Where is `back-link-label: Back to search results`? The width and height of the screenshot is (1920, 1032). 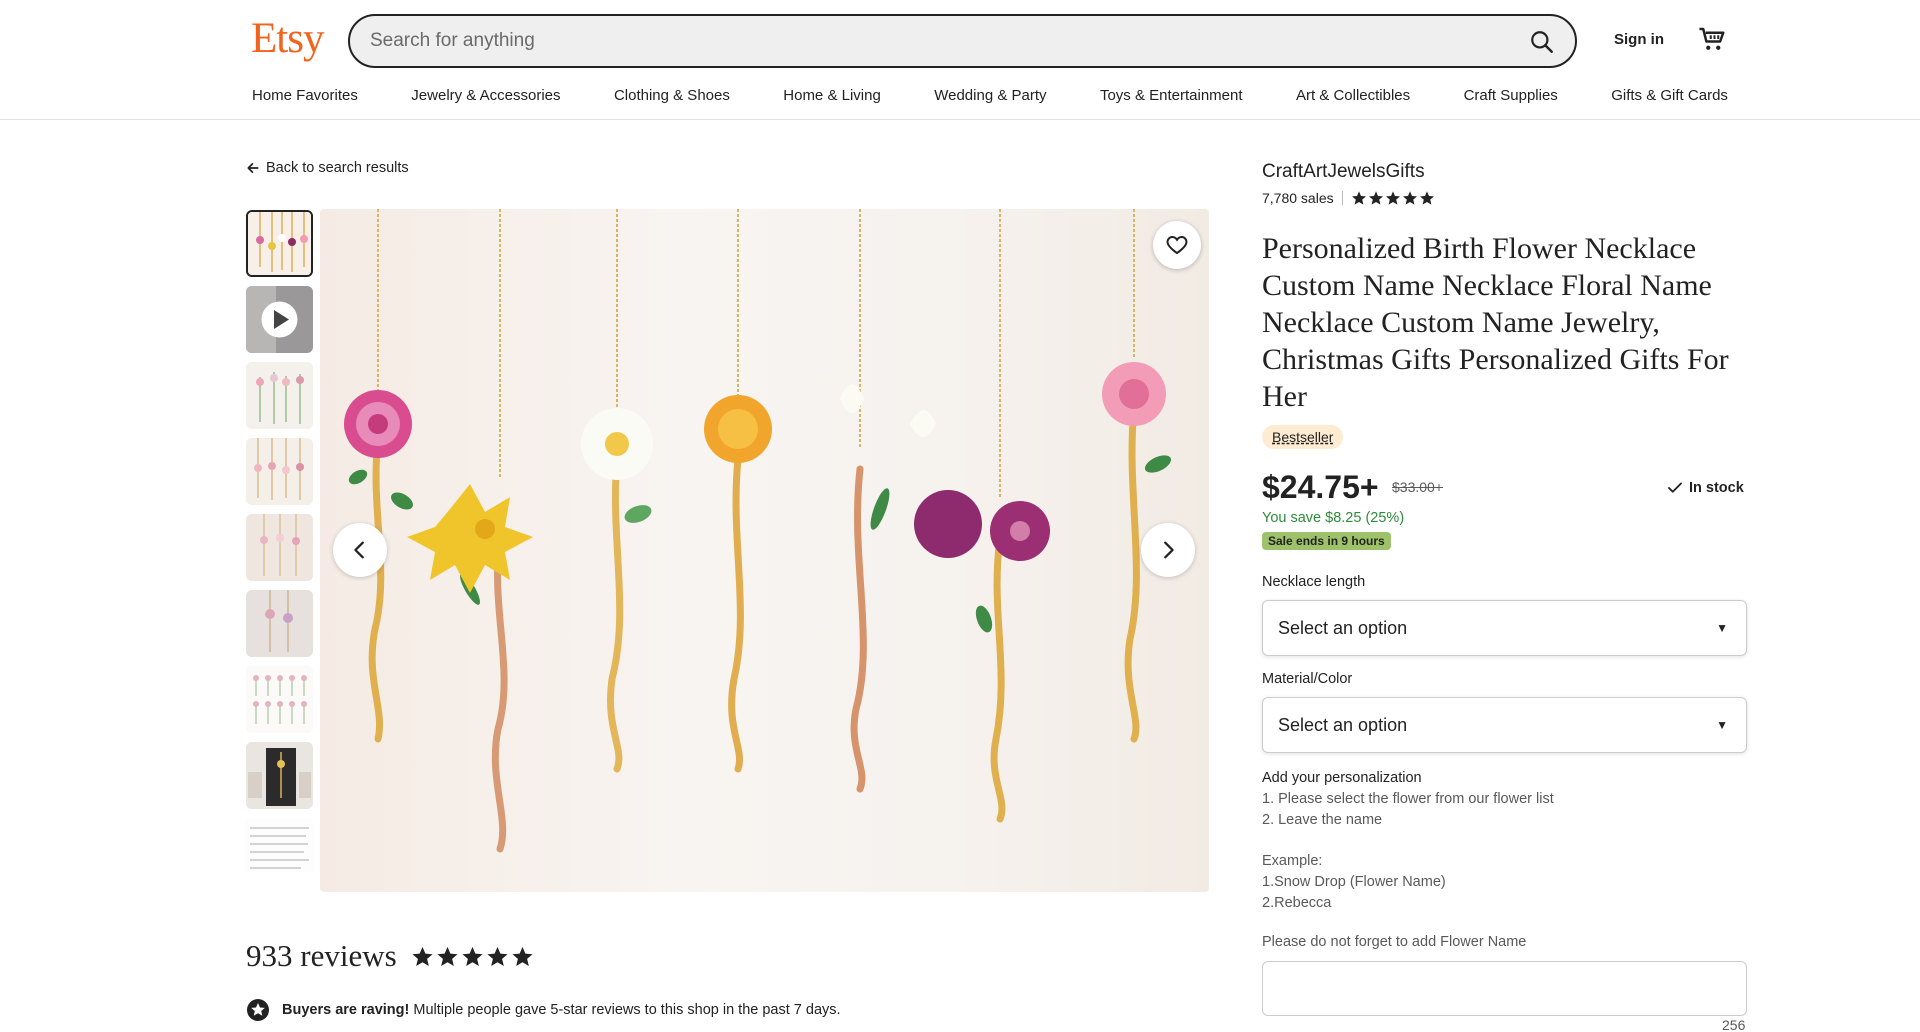
back-link-label: Back to search results is located at coordinates (337, 168).